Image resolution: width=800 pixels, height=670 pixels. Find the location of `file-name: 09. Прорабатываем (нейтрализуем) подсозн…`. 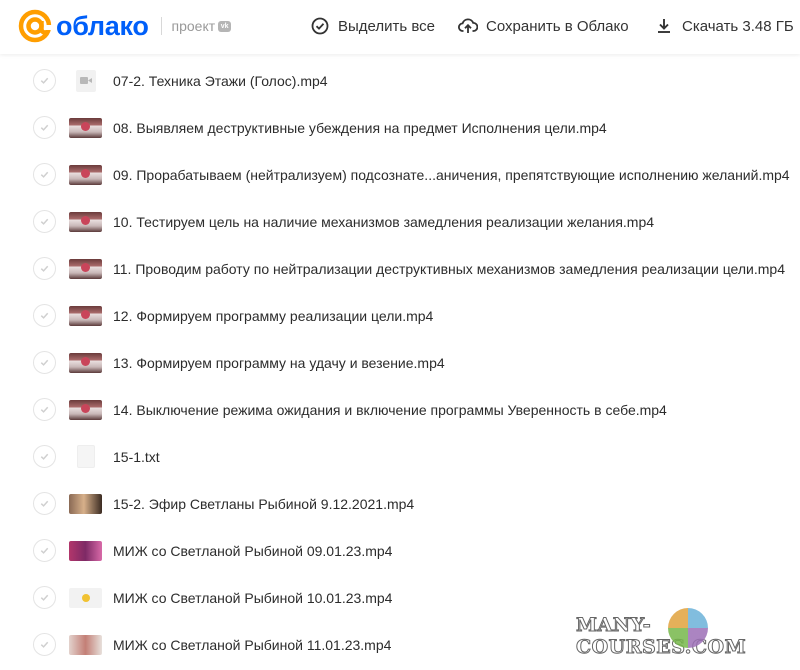

file-name: 09. Прорабатываем (нейтрализуем) подсозн… is located at coordinates (451, 175).